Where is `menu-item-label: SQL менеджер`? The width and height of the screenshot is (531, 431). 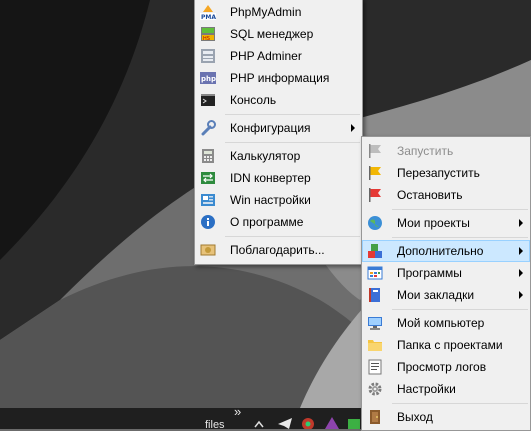
menu-item-label: SQL менеджер is located at coordinates (272, 34).